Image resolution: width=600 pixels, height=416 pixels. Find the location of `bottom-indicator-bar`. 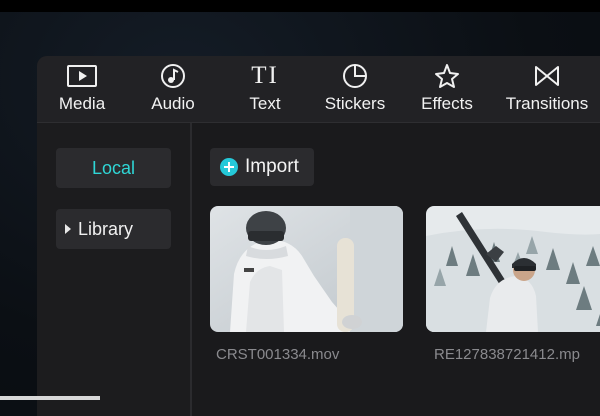

bottom-indicator-bar is located at coordinates (50, 398).